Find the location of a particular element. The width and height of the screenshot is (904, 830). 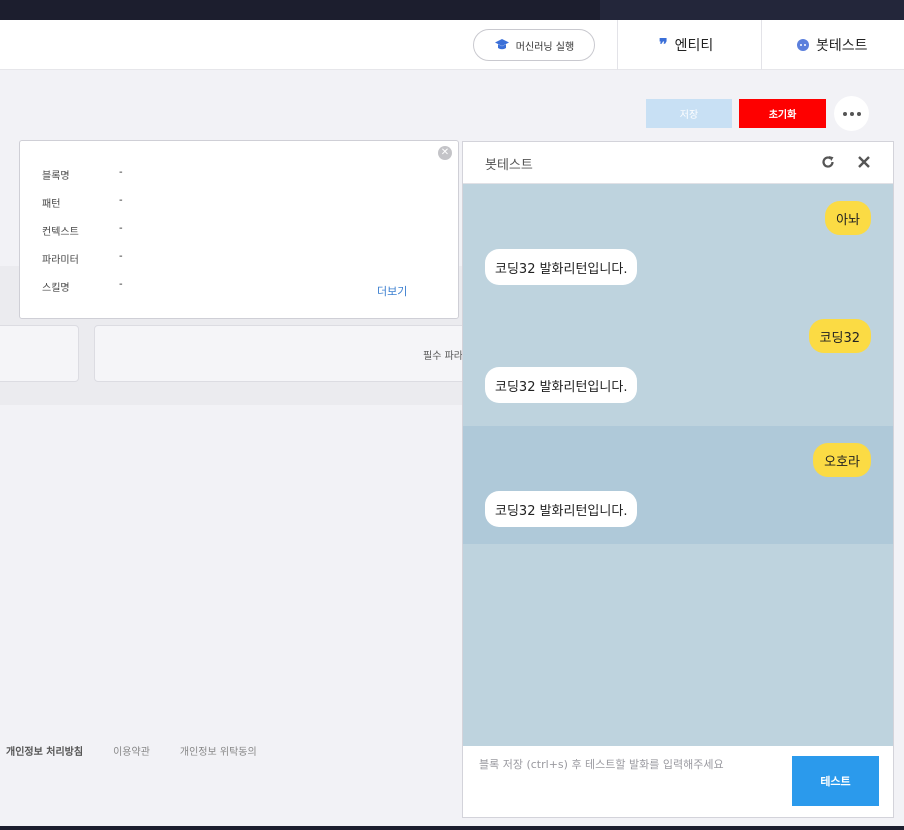

machine-learning-run-button: 머신러닝 실행 is located at coordinates (534, 45).